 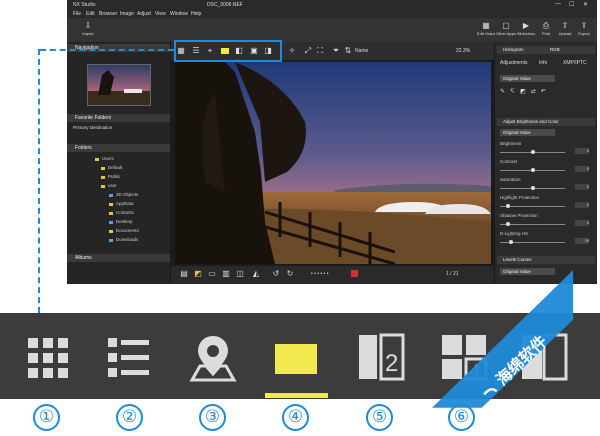 I want to click on labels-icon: ◩, so click(x=198, y=274).